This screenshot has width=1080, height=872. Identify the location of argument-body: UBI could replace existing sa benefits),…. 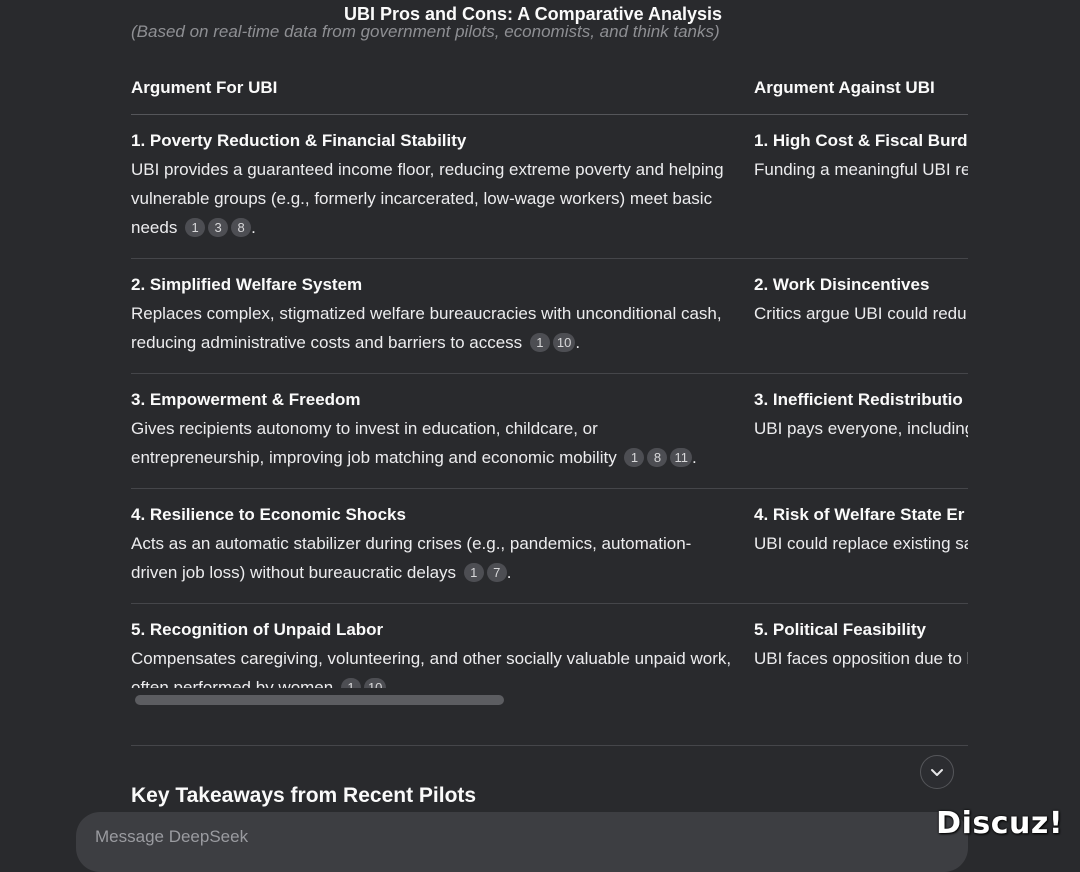
(861, 543).